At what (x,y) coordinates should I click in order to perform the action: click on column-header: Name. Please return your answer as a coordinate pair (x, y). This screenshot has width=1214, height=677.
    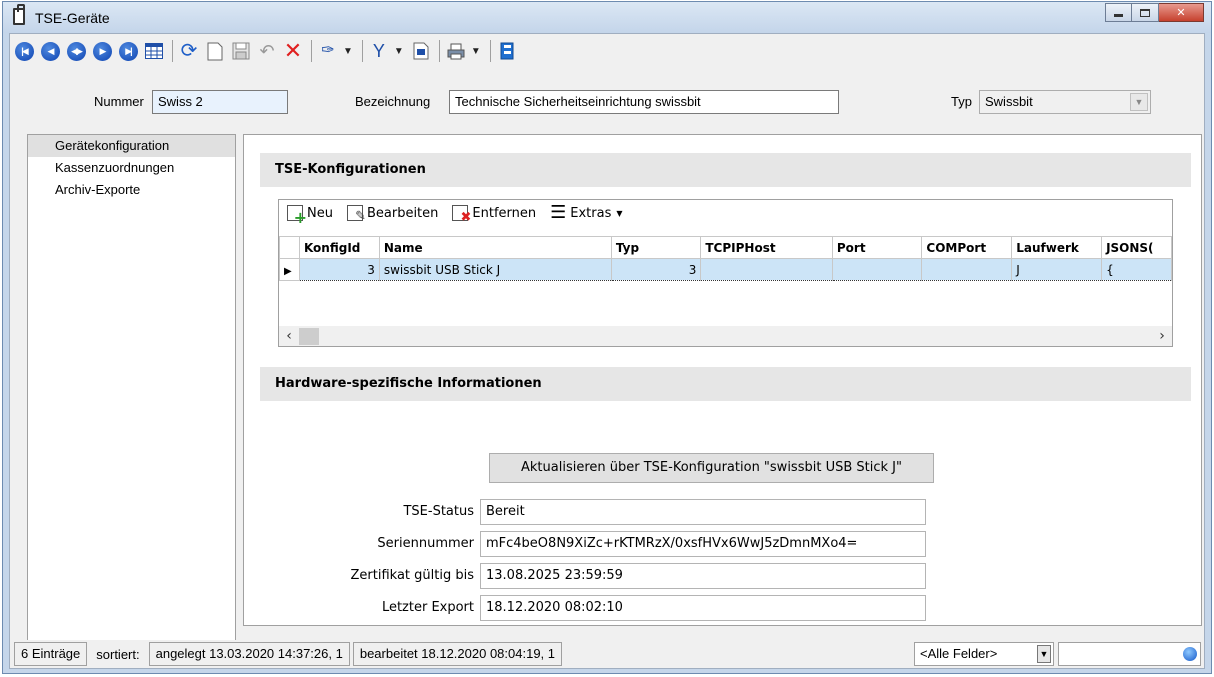
    Looking at the image, I should click on (495, 247).